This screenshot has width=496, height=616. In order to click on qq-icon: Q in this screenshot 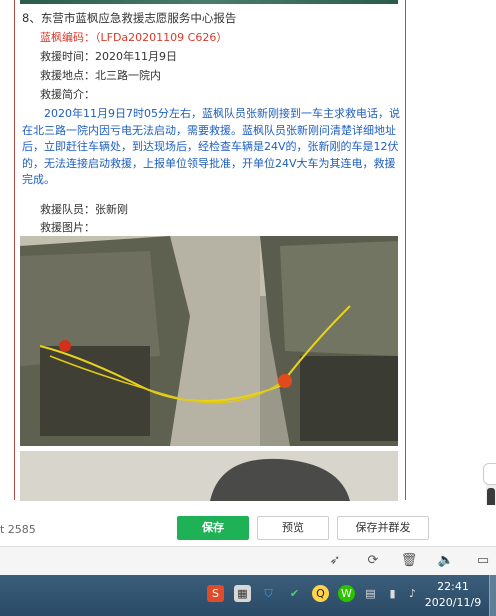, I will do `click(320, 593)`.